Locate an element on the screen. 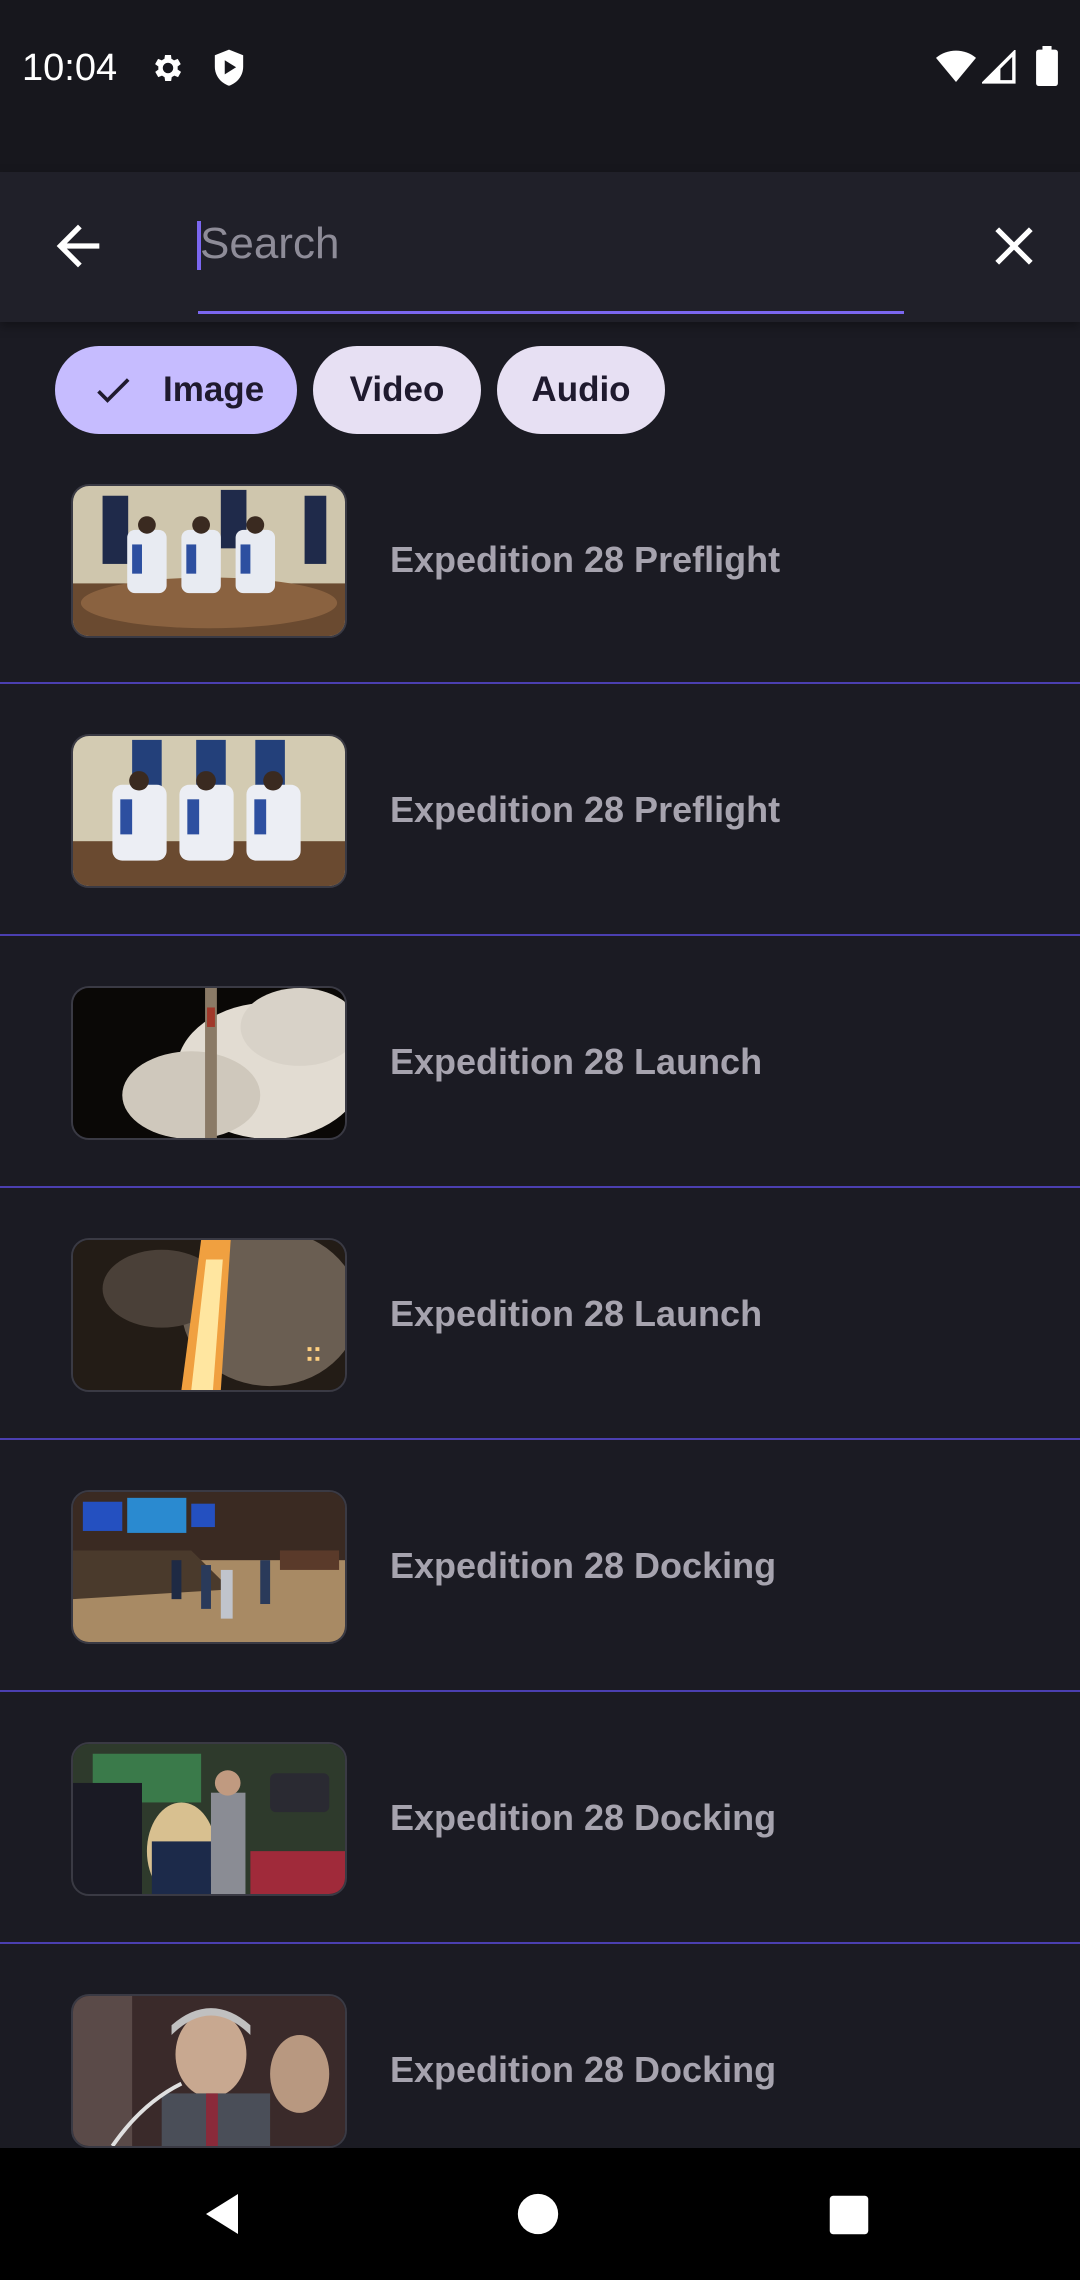  home-circle-icon is located at coordinates (538, 2214).